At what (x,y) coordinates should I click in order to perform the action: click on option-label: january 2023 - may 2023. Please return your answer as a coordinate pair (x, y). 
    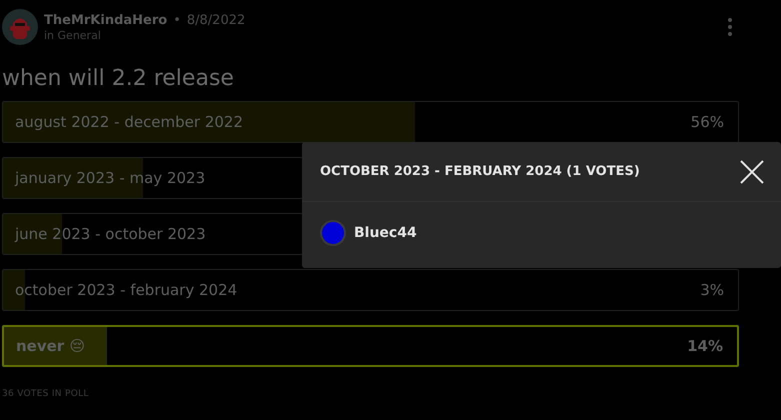
    Looking at the image, I should click on (110, 178).